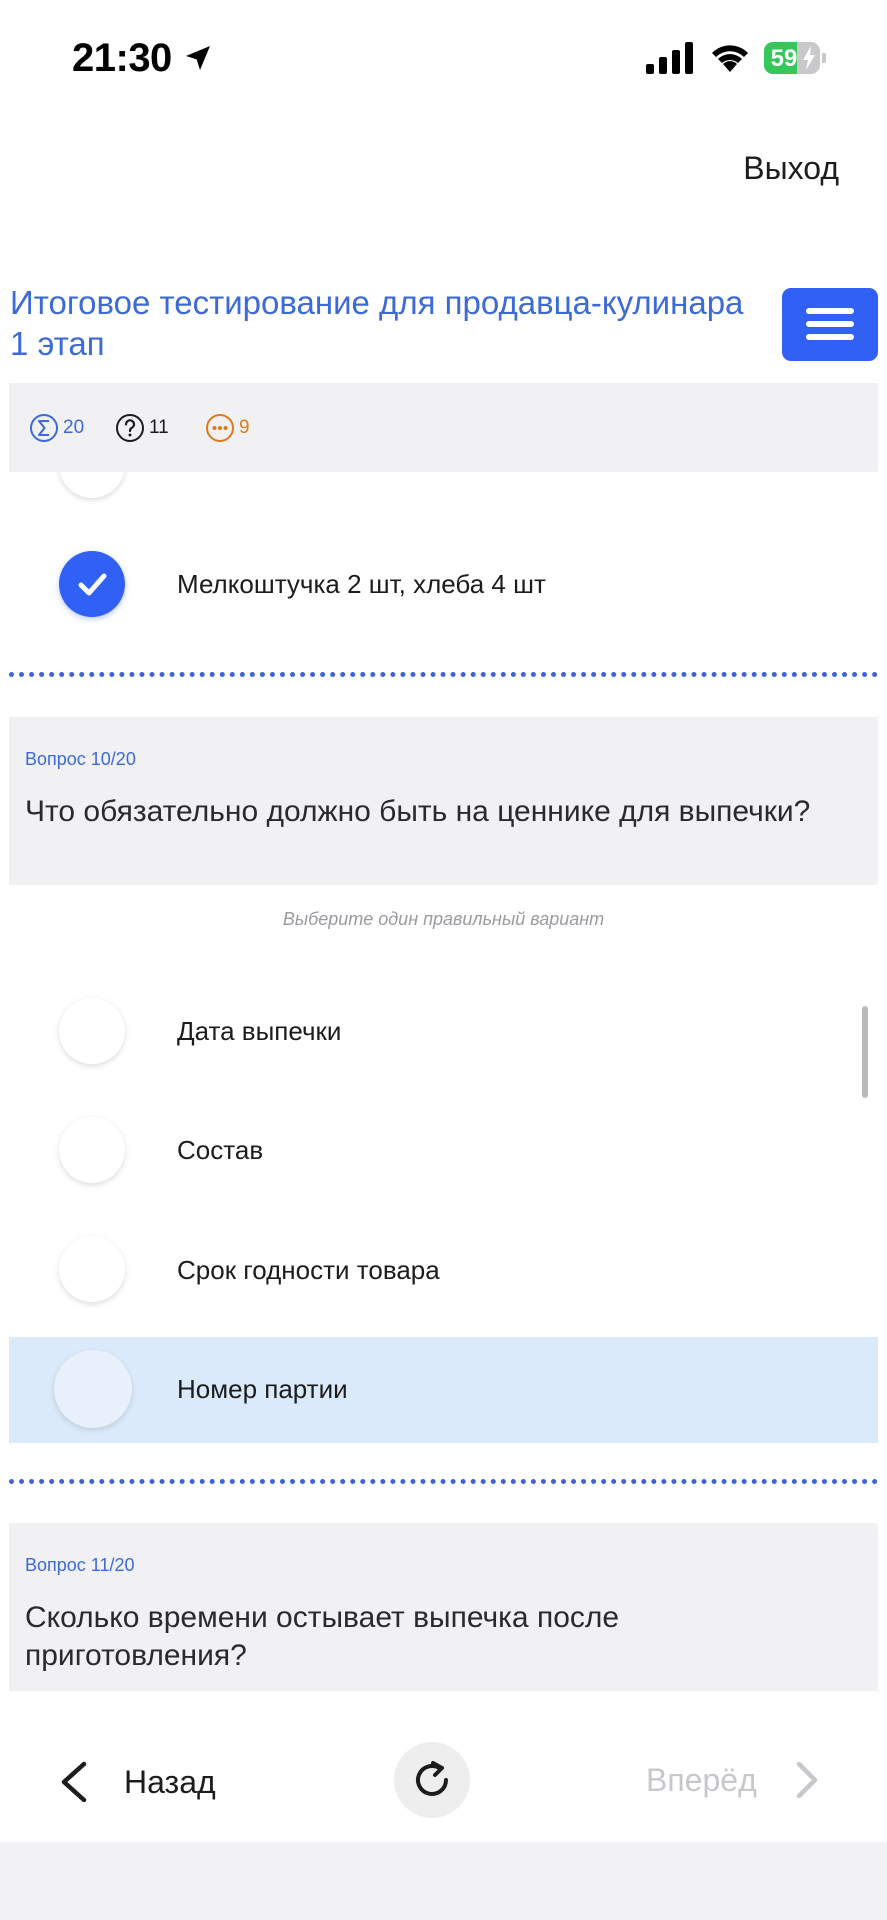  What do you see at coordinates (809, 58) in the screenshot?
I see `charging-bolt-icon` at bounding box center [809, 58].